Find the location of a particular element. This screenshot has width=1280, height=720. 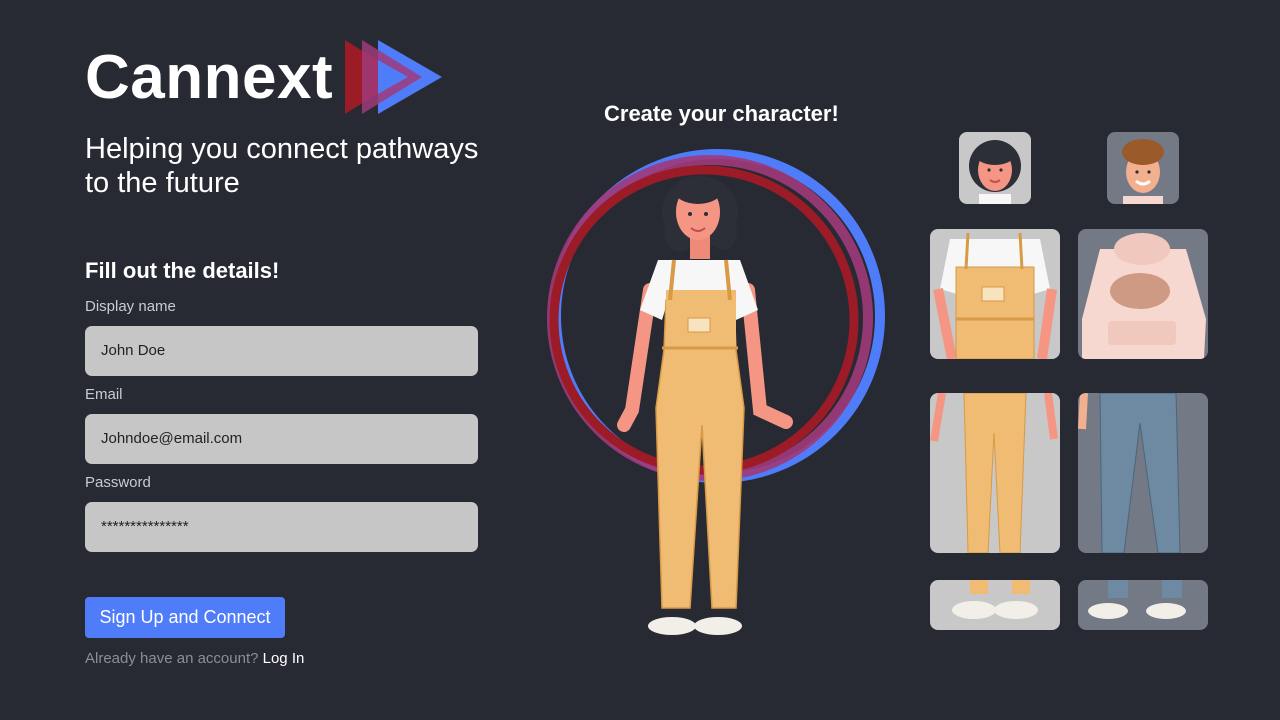

email-label: Email is located at coordinates (104, 394).